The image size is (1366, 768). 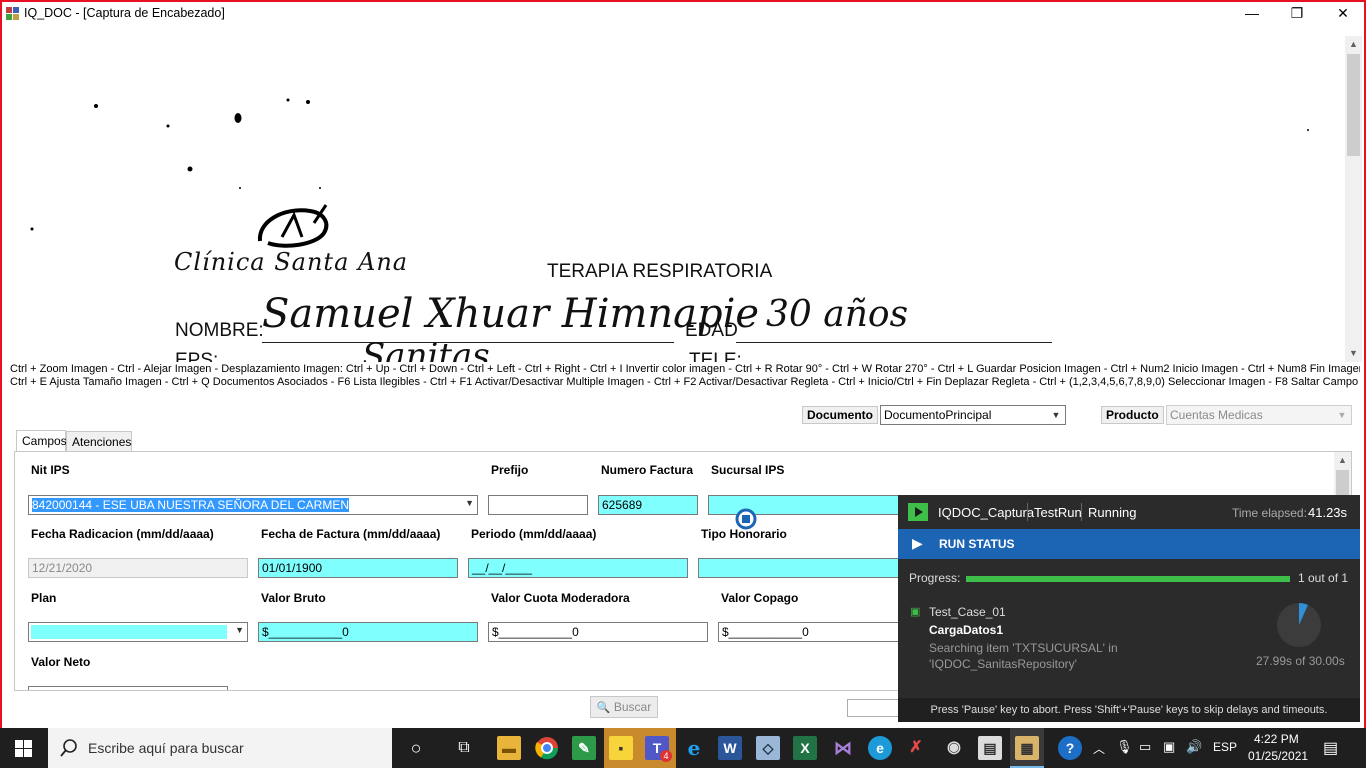 What do you see at coordinates (464, 748) in the screenshot?
I see `task-view-icon: ⧉` at bounding box center [464, 748].